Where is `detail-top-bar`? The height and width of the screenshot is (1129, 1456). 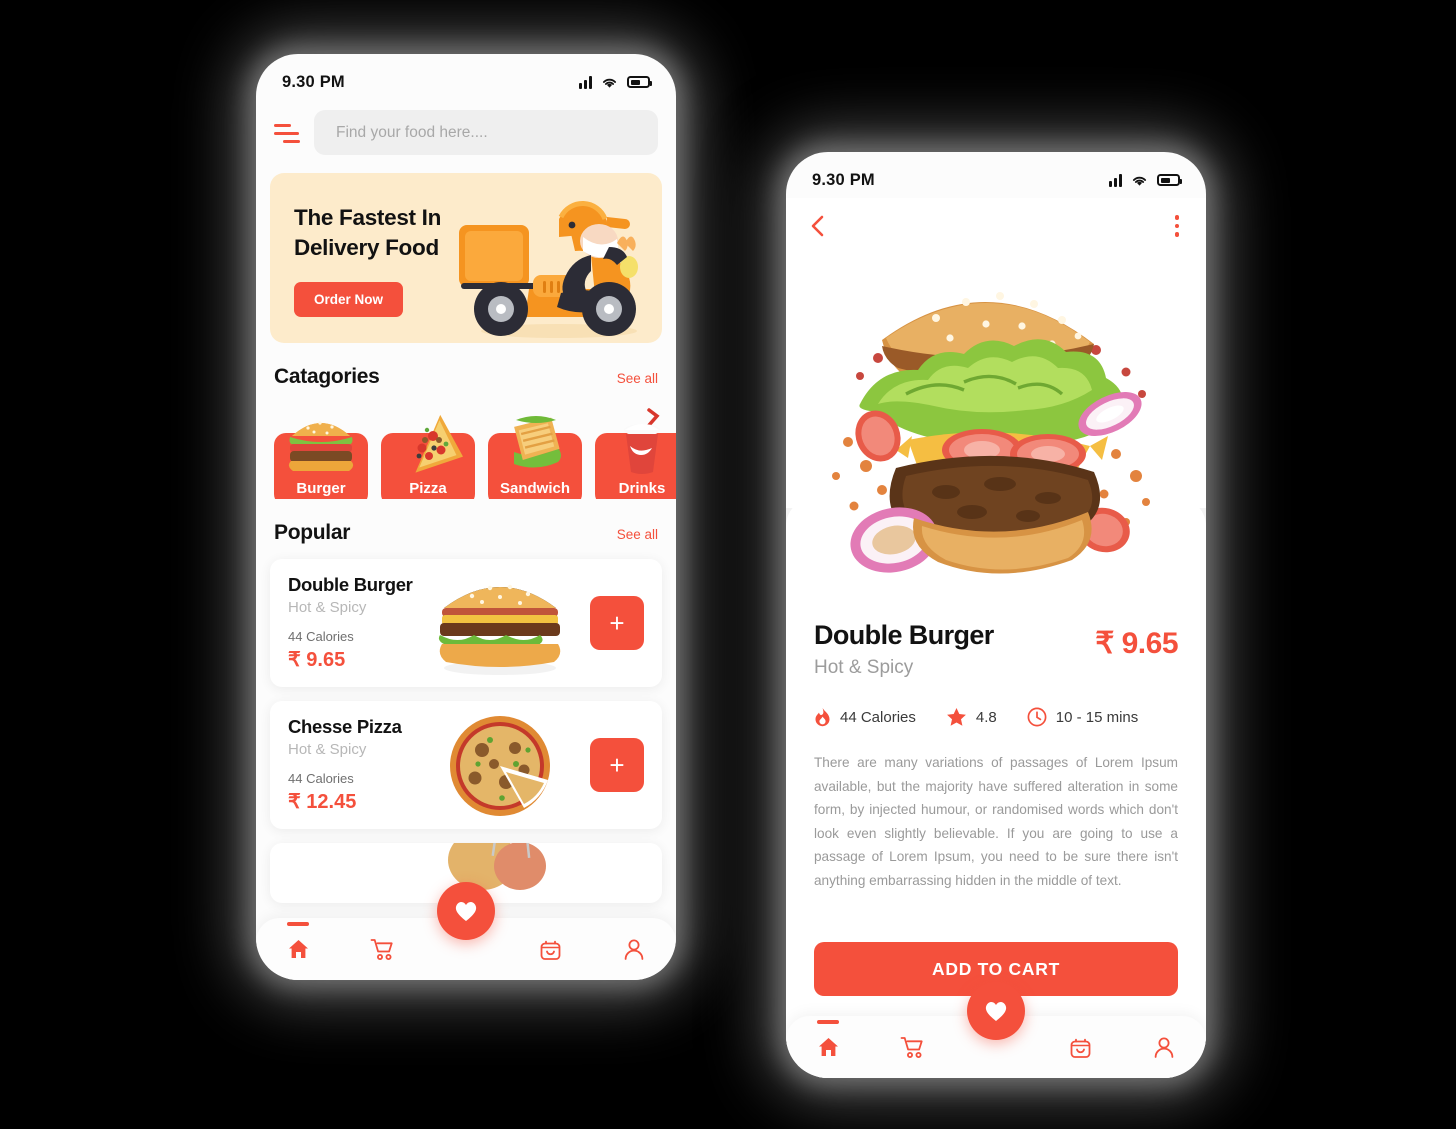
detail-top-bar is located at coordinates (996, 219).